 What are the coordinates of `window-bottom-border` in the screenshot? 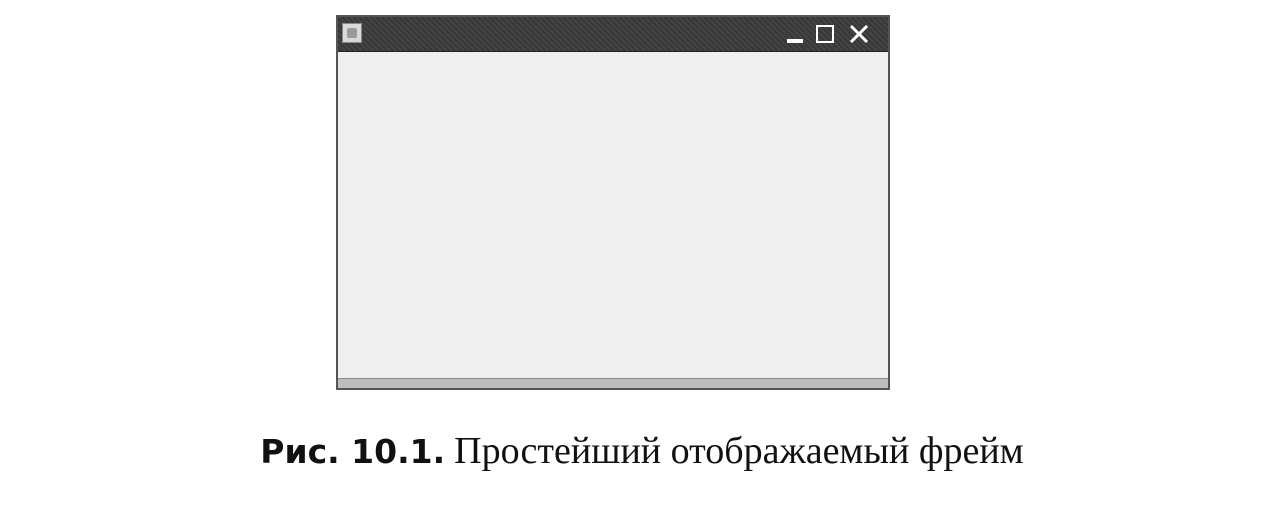 It's located at (613, 383).